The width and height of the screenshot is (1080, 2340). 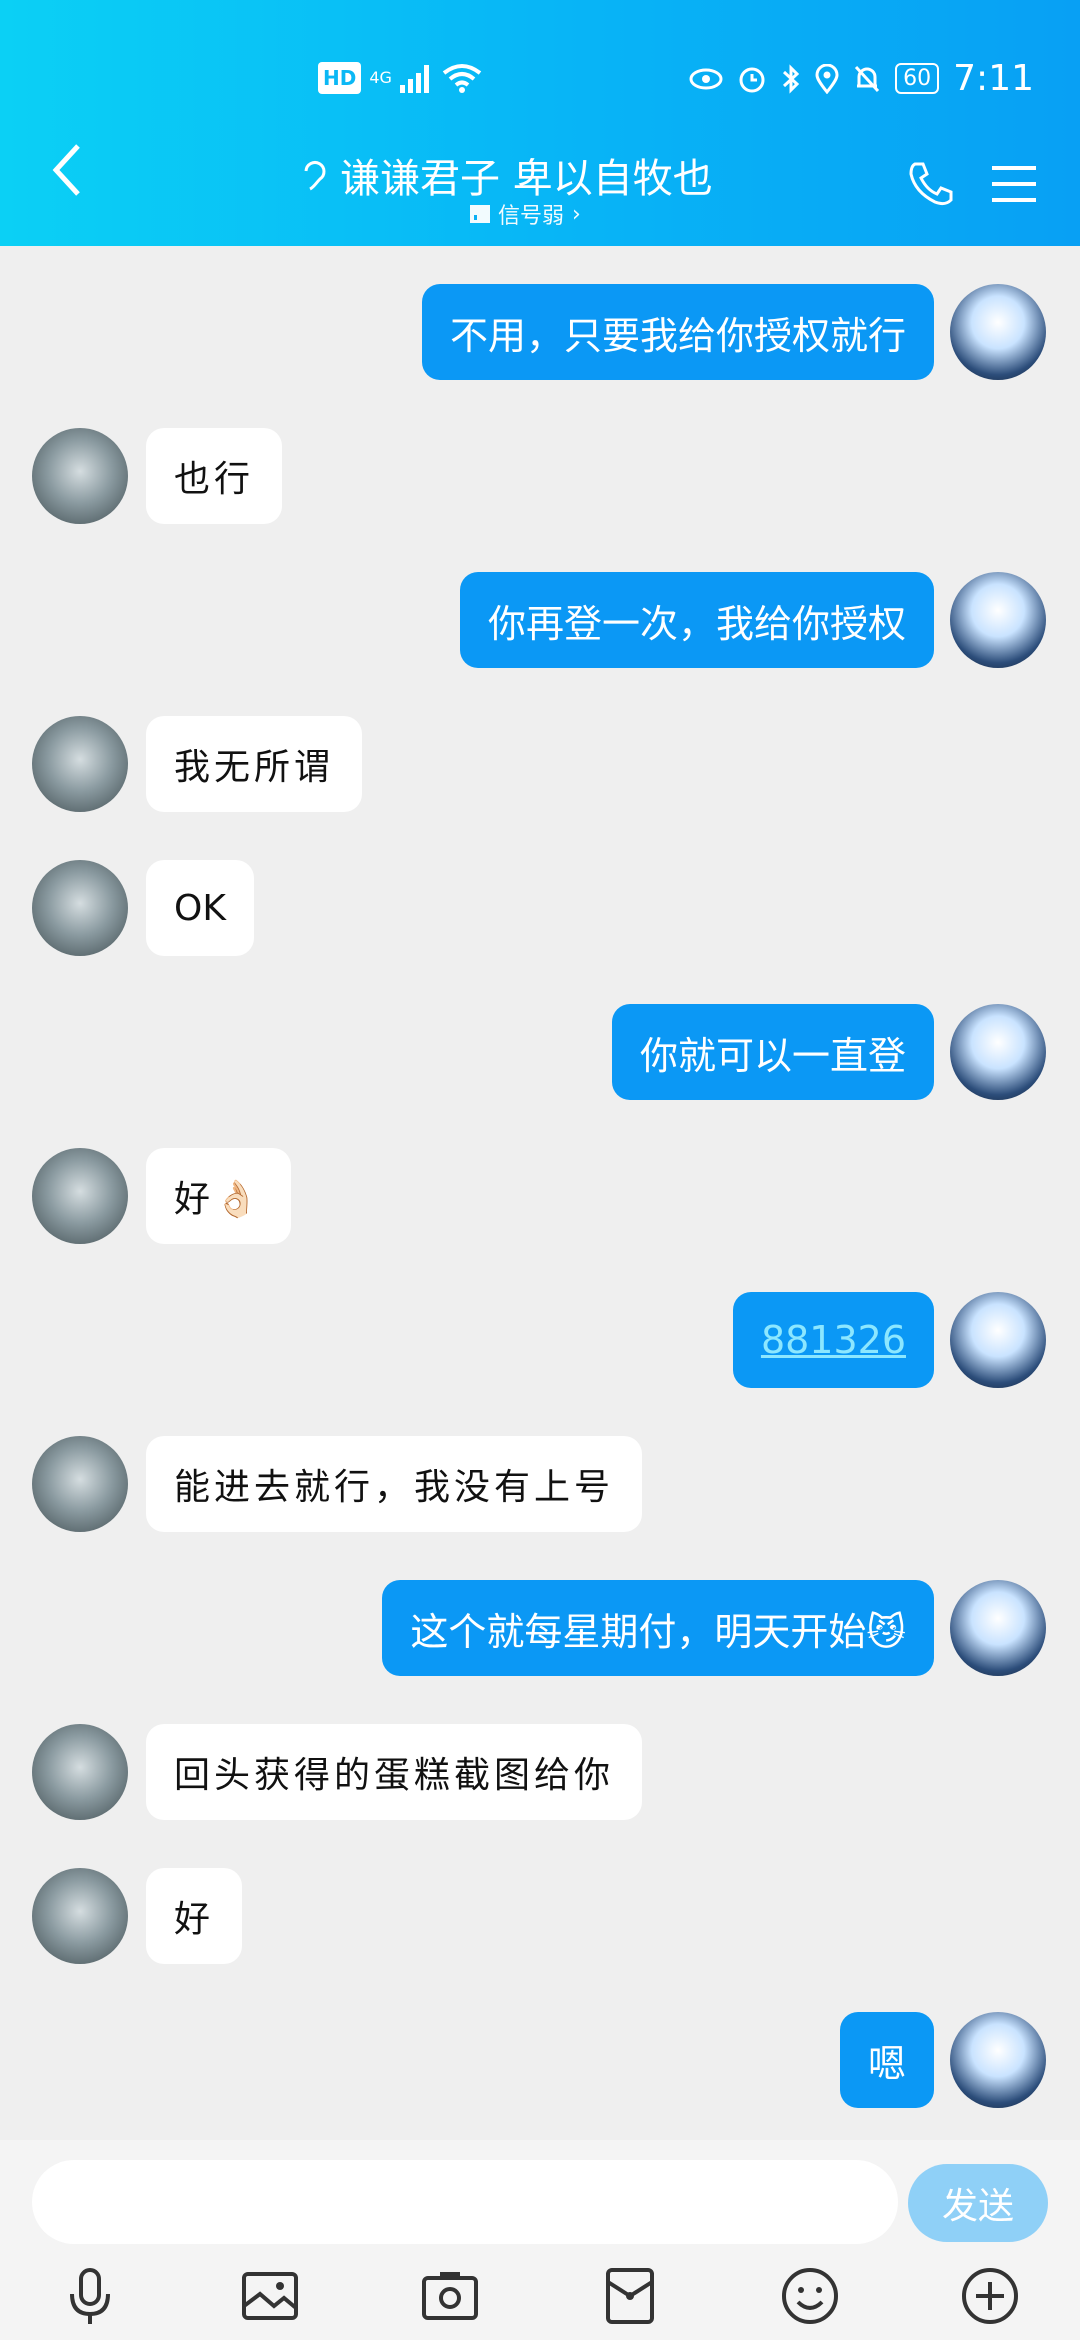 What do you see at coordinates (677, 332) in the screenshot?
I see `message-bubble-outgoing: 不用，只要我给你授权就行` at bounding box center [677, 332].